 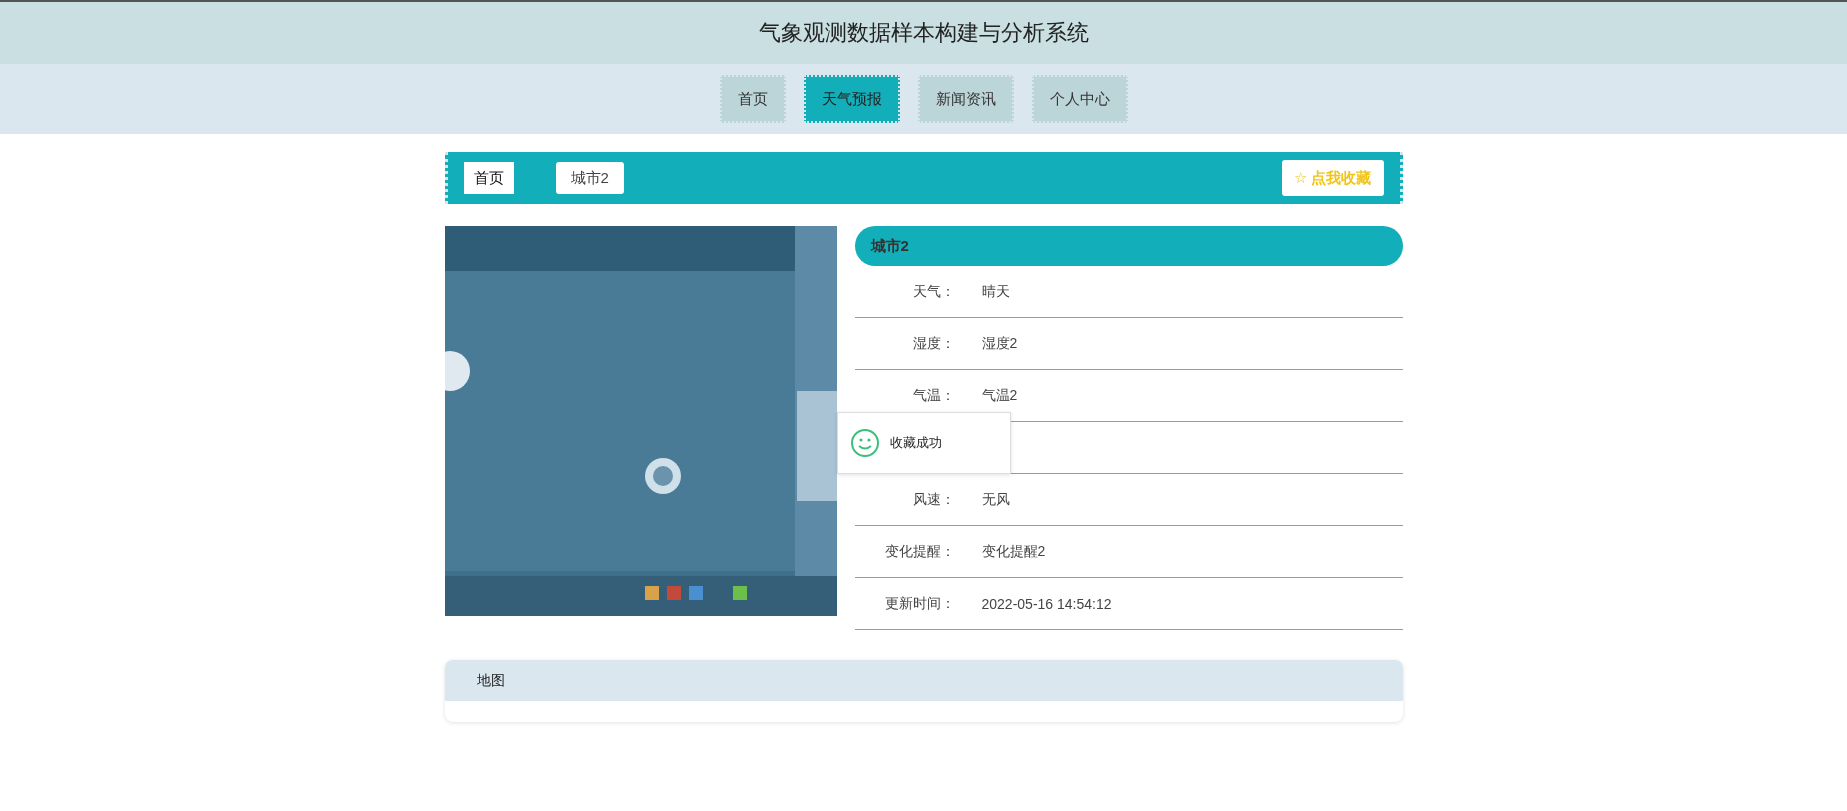 What do you see at coordinates (1046, 603) in the screenshot?
I see `field-value: 2022-05-16 14:54:12` at bounding box center [1046, 603].